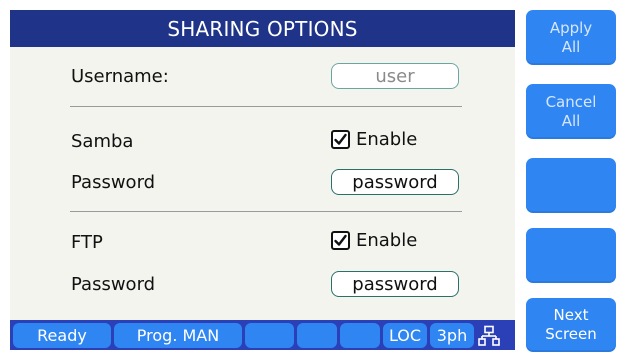 This screenshot has height=360, width=623. I want to click on softkey-3-button, so click(571, 185).